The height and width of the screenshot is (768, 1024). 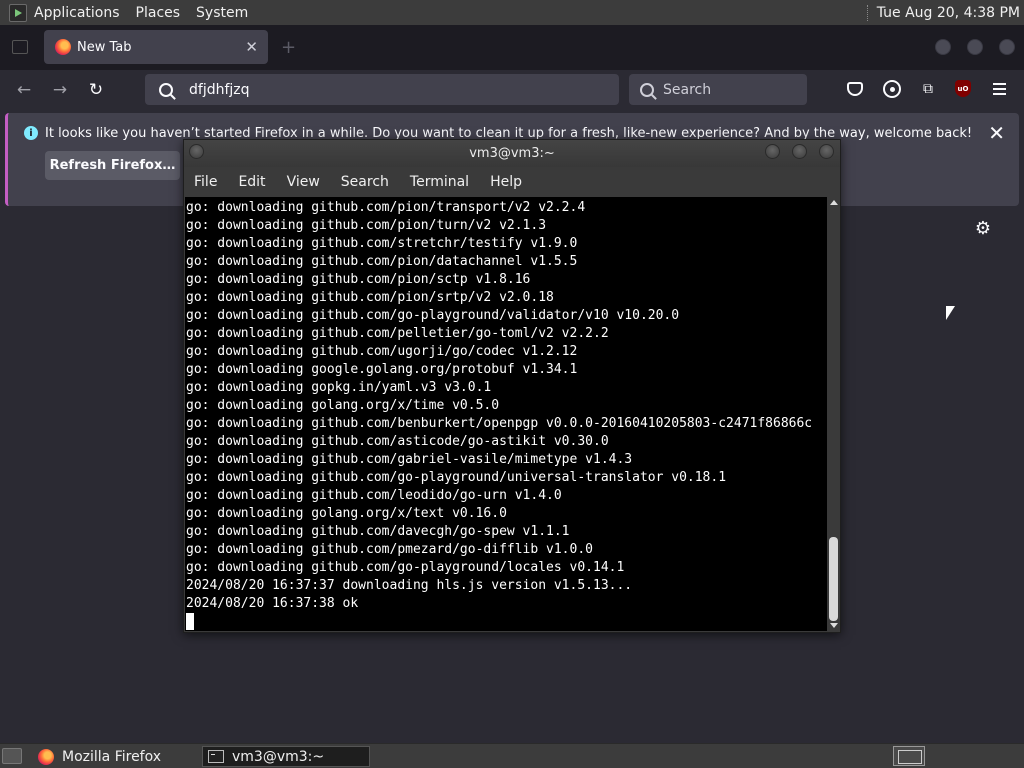 I want to click on show-desktop-button, so click(x=12, y=756).